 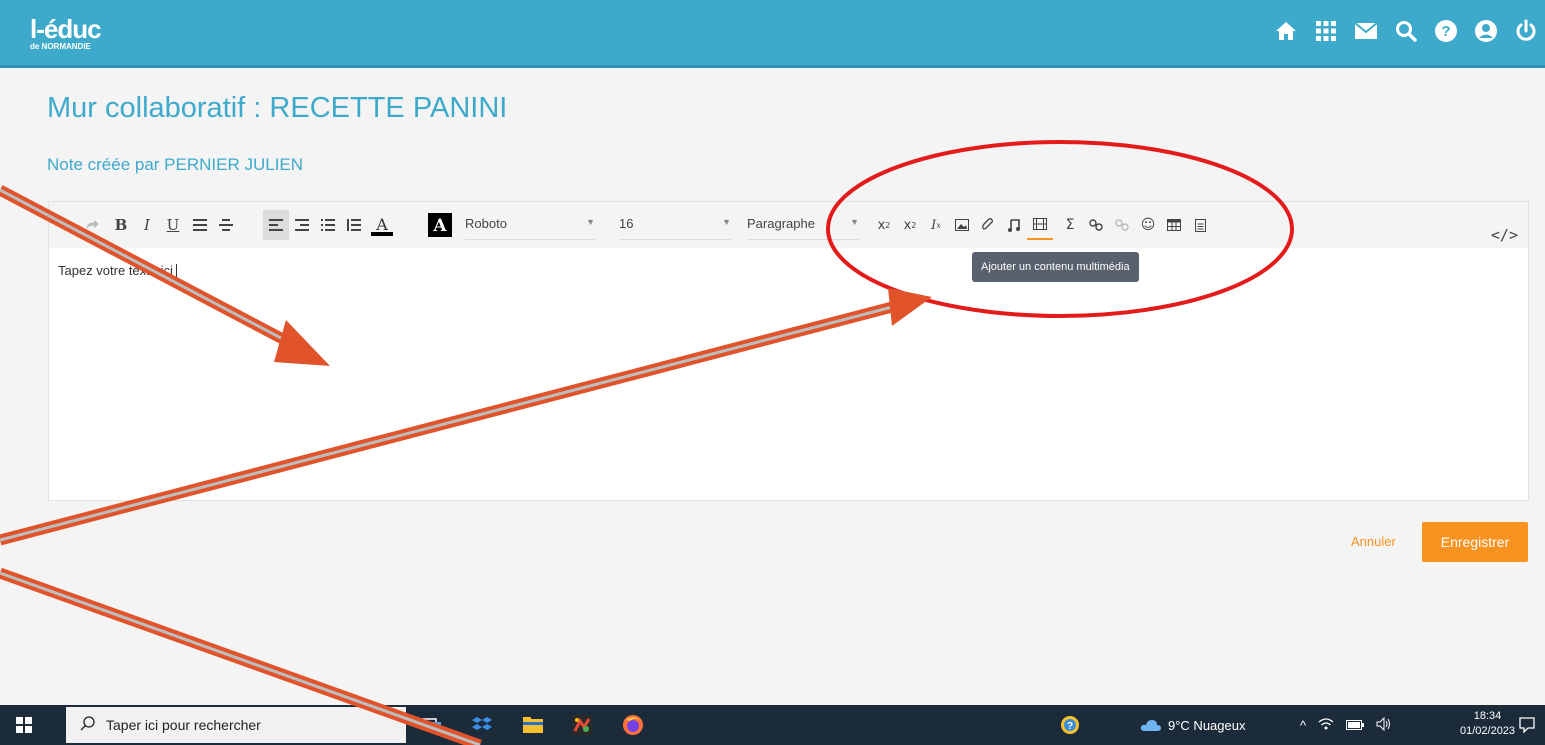 What do you see at coordinates (1355, 725) in the screenshot?
I see `battery-icon` at bounding box center [1355, 725].